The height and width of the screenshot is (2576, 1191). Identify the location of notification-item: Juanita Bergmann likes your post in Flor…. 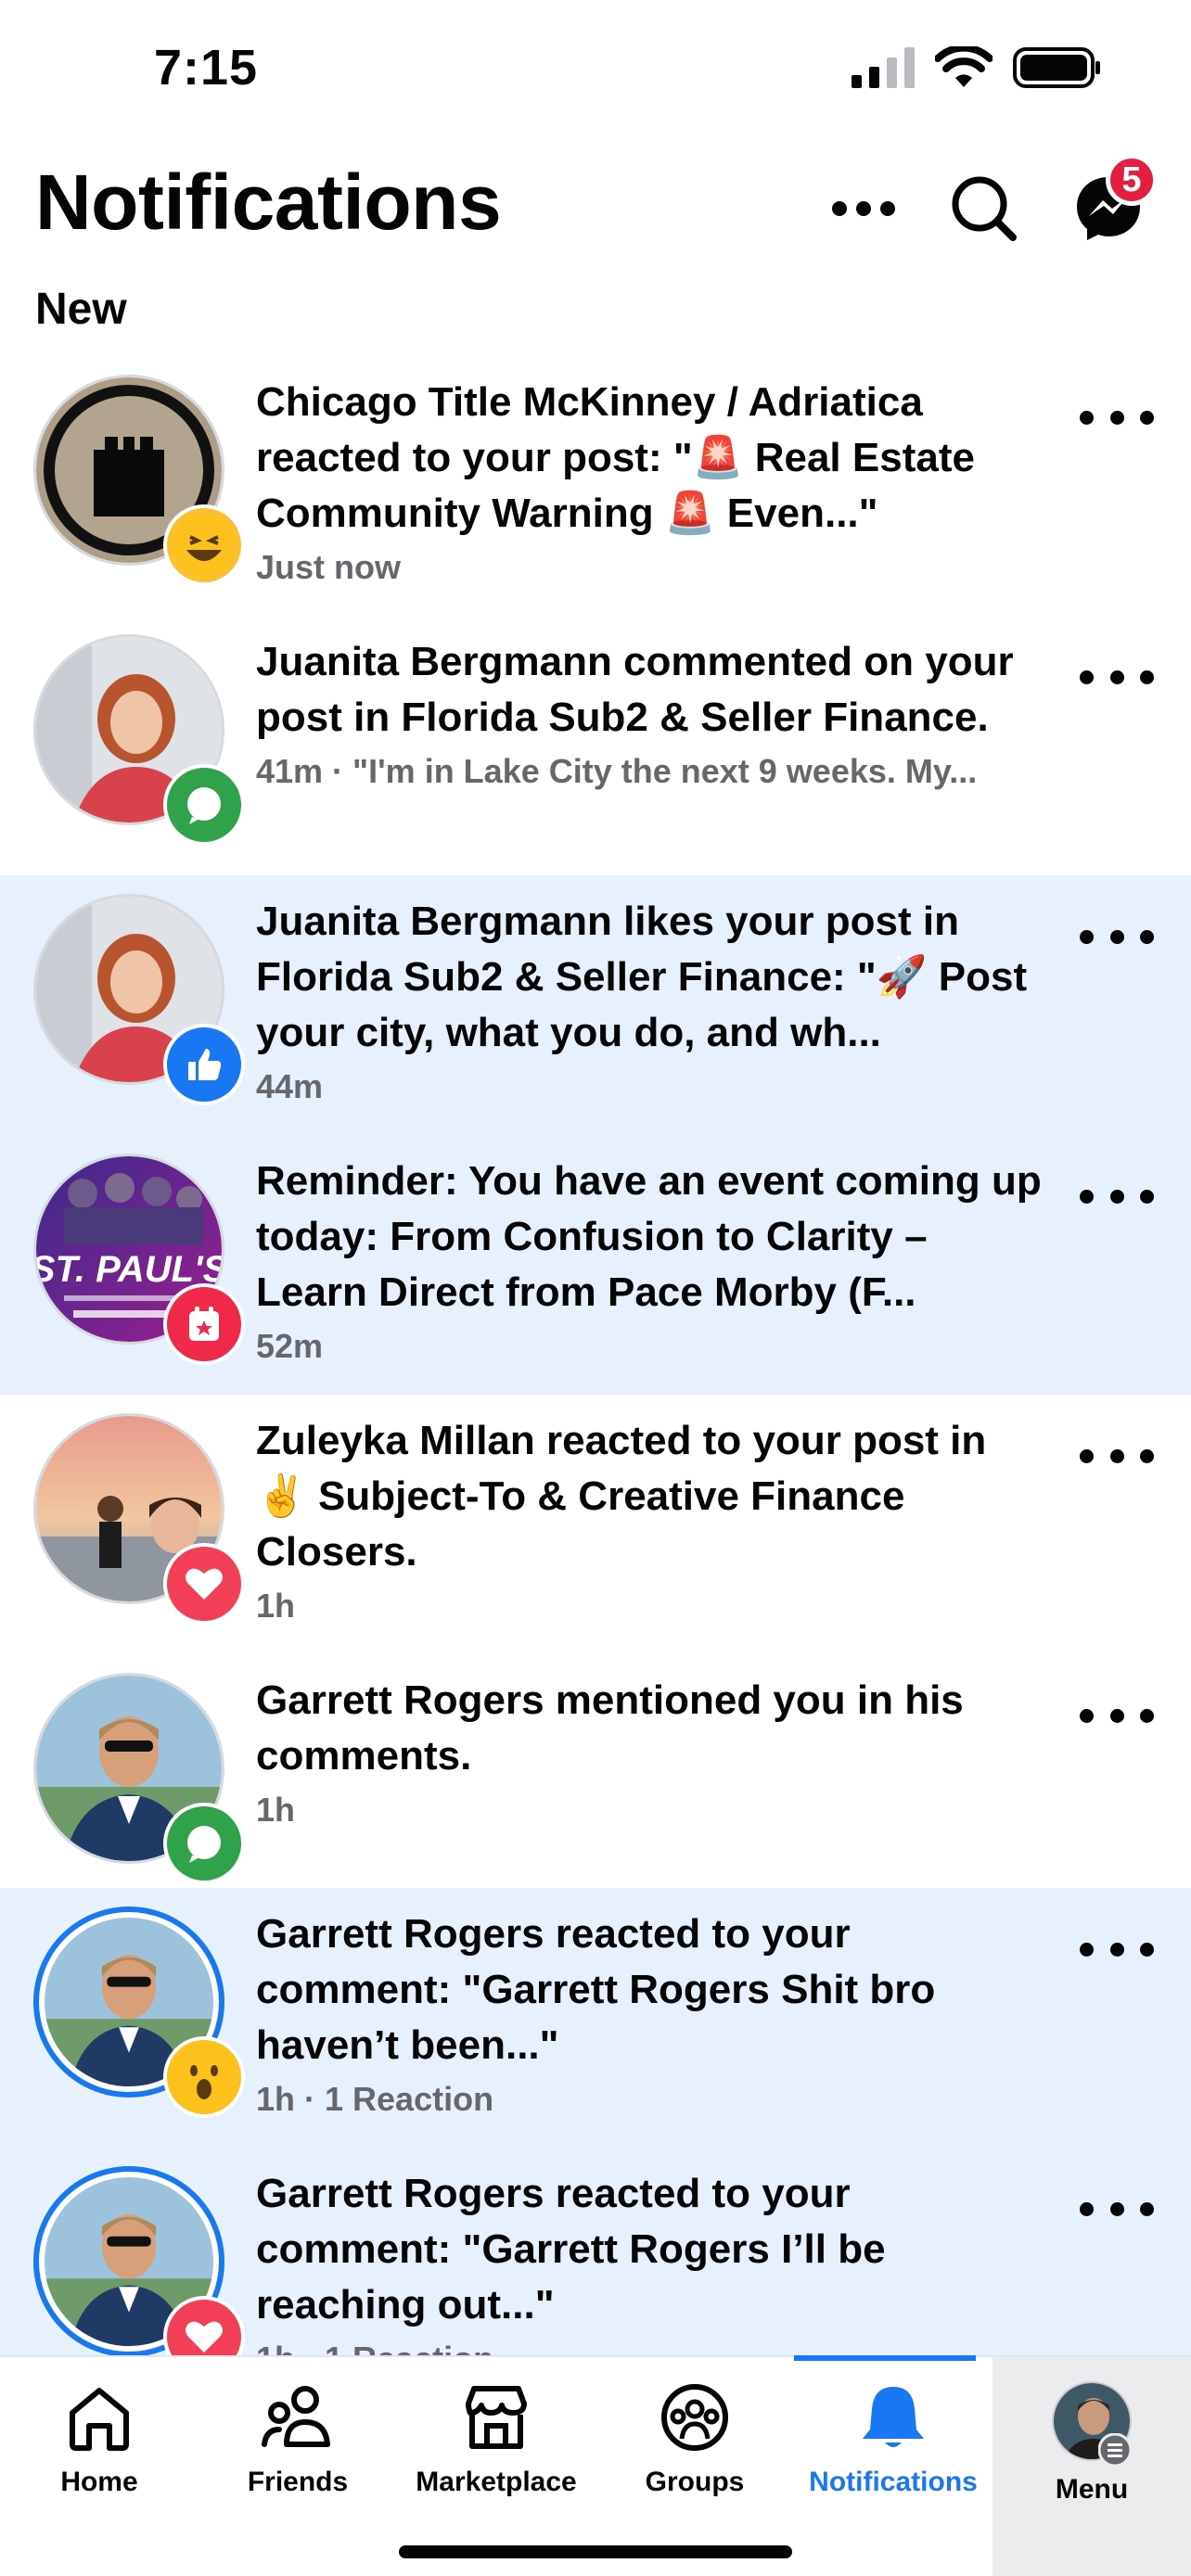
(595, 1005).